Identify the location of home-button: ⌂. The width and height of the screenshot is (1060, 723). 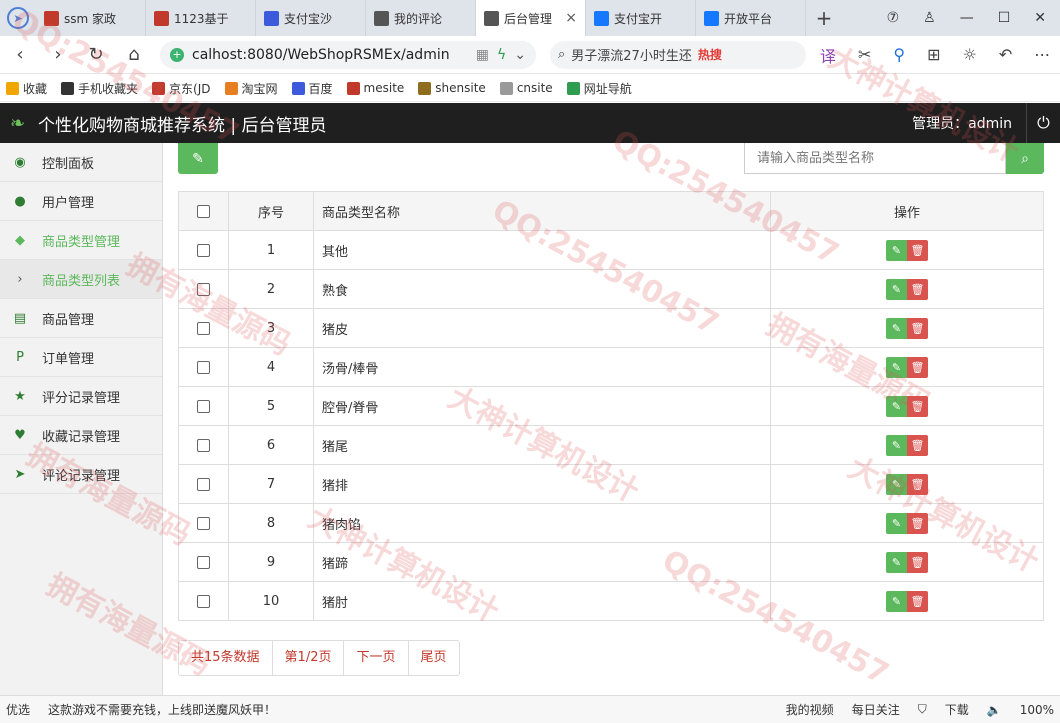
(134, 54).